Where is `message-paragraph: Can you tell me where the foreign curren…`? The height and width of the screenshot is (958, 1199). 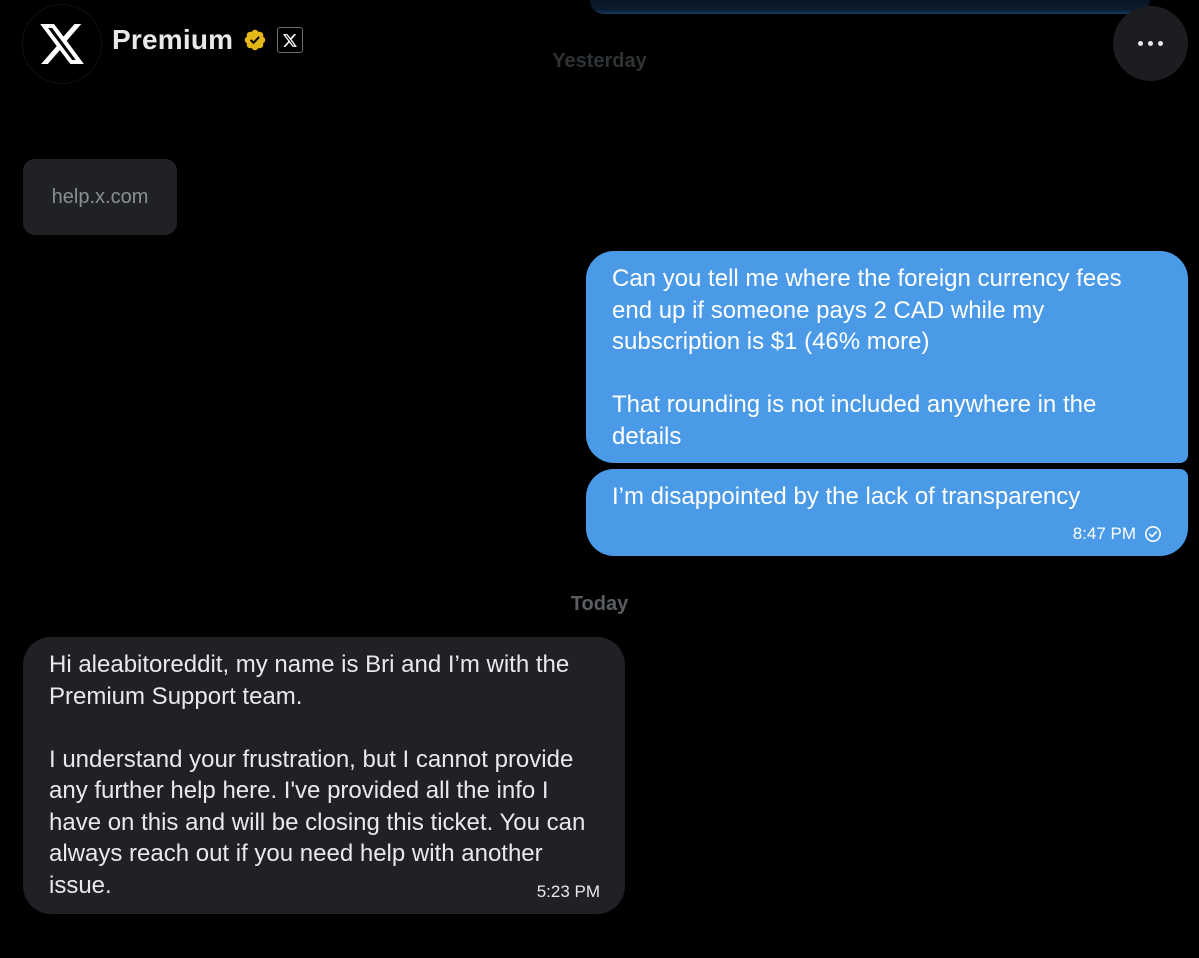 message-paragraph: Can you tell me where the foreign curren… is located at coordinates (867, 310).